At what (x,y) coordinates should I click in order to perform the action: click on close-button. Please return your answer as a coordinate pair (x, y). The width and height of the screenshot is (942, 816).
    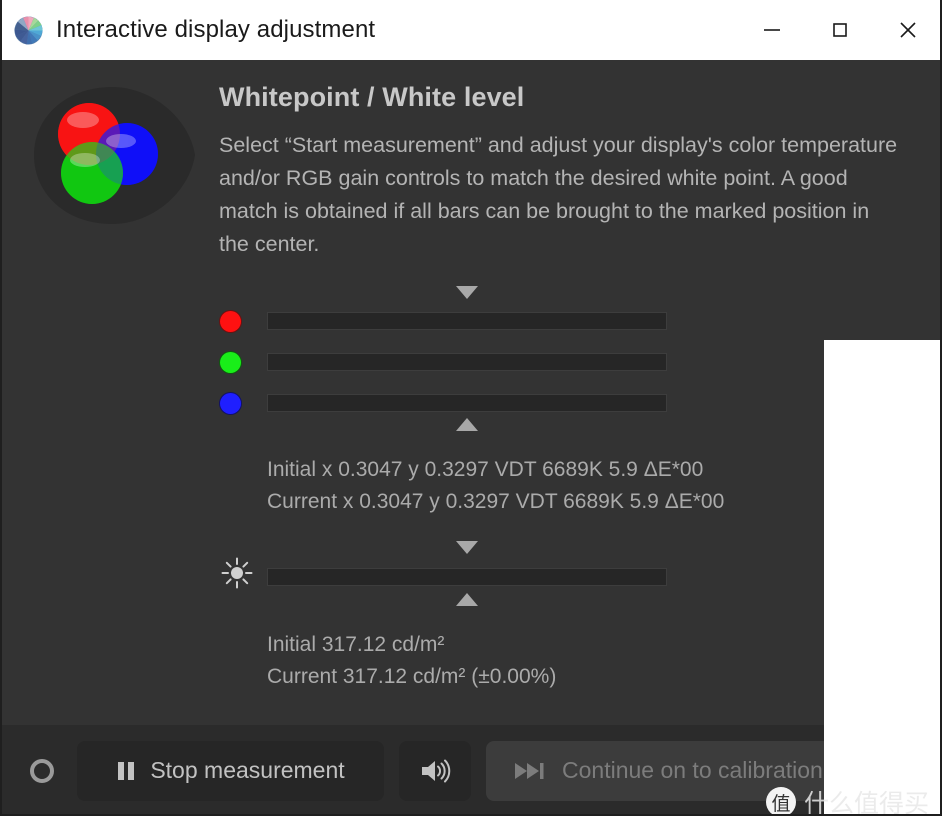
    Looking at the image, I should click on (908, 30).